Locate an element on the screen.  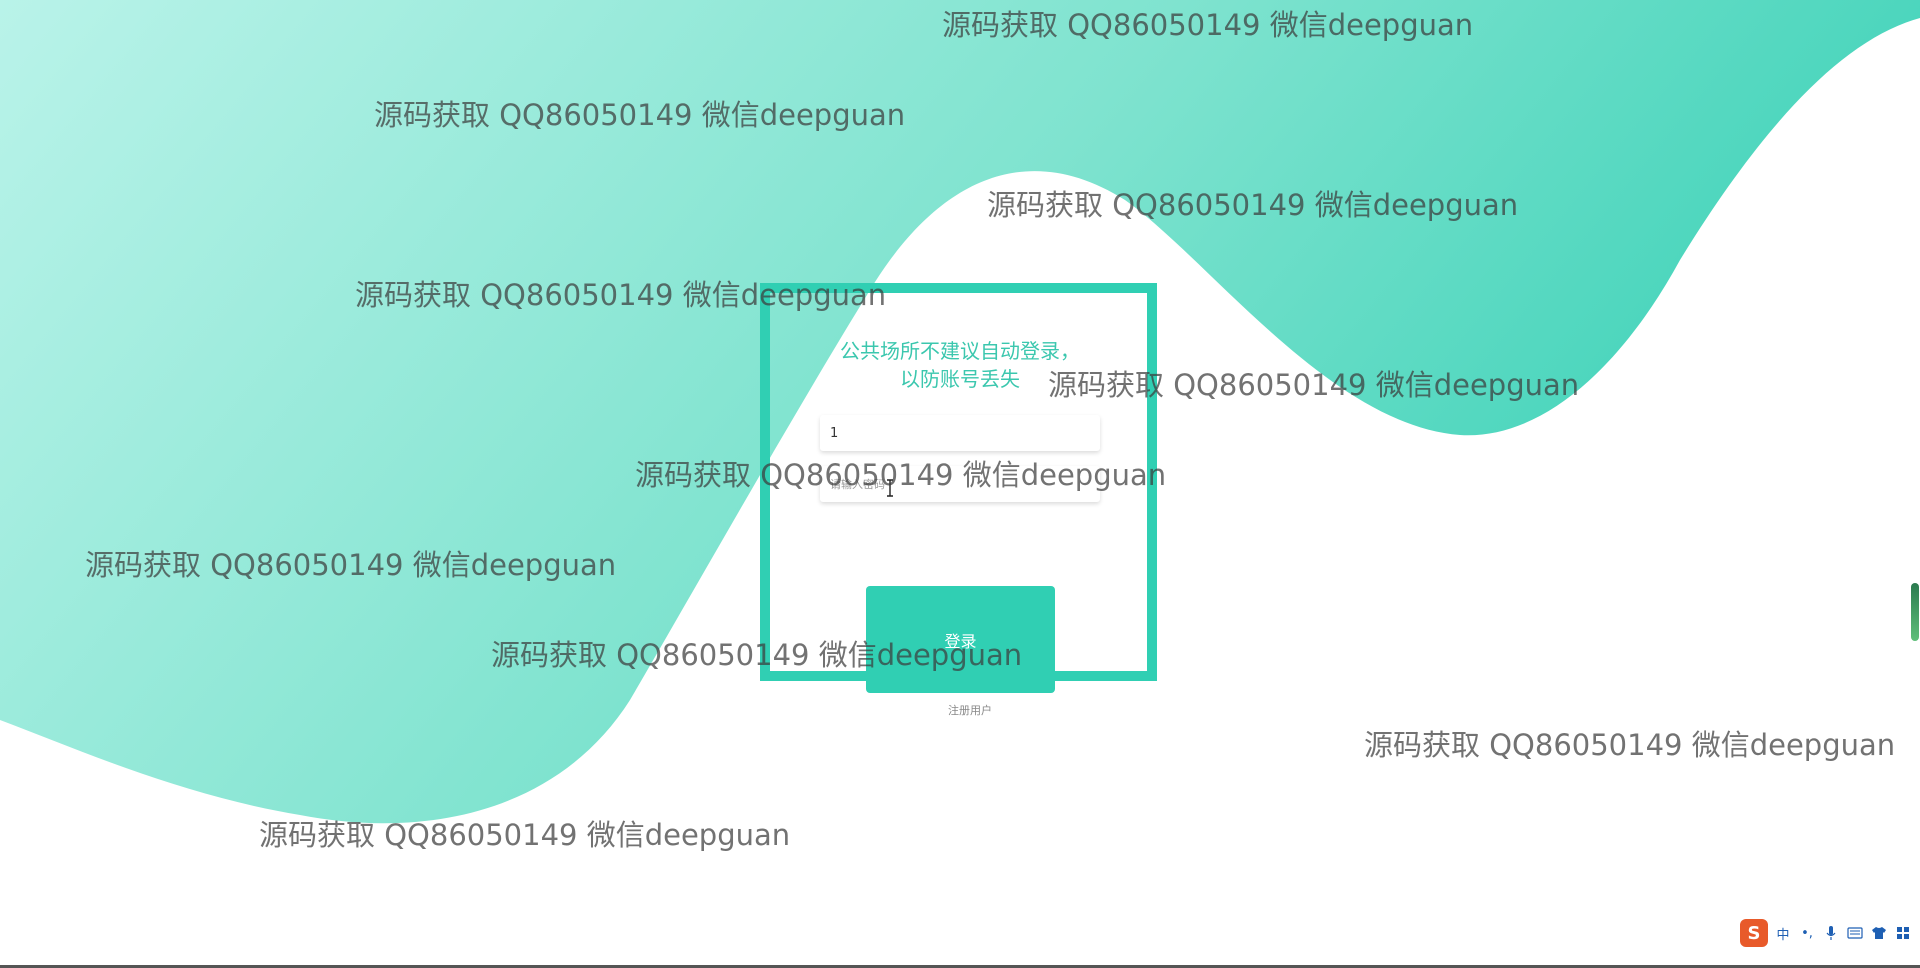
text-cursor-icon is located at coordinates (890, 488).